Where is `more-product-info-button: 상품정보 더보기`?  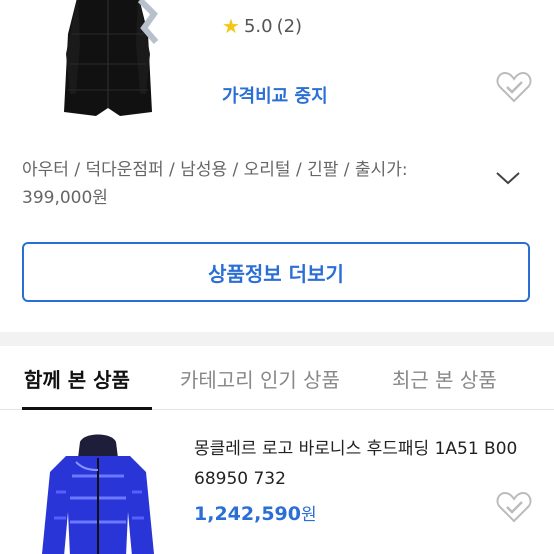 more-product-info-button: 상품정보 더보기 is located at coordinates (276, 272).